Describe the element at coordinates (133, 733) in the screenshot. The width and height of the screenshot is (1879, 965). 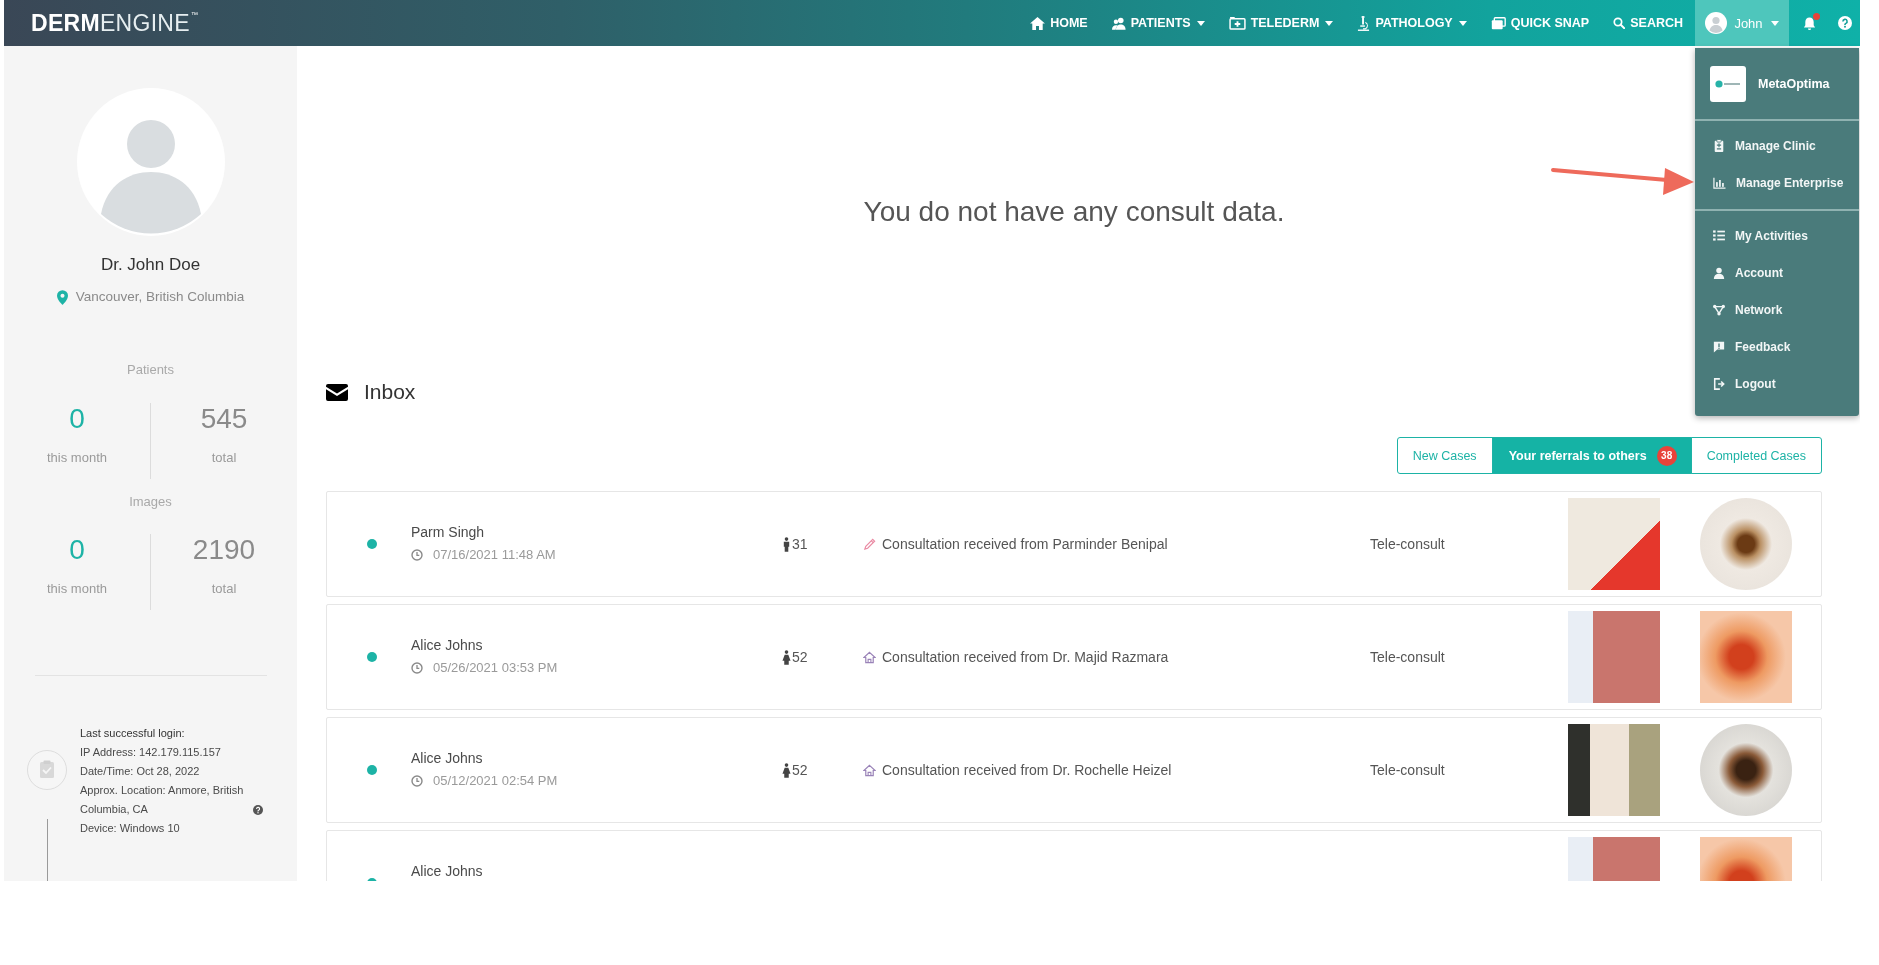
I see `login-info-heading: Last successful login:` at that location.